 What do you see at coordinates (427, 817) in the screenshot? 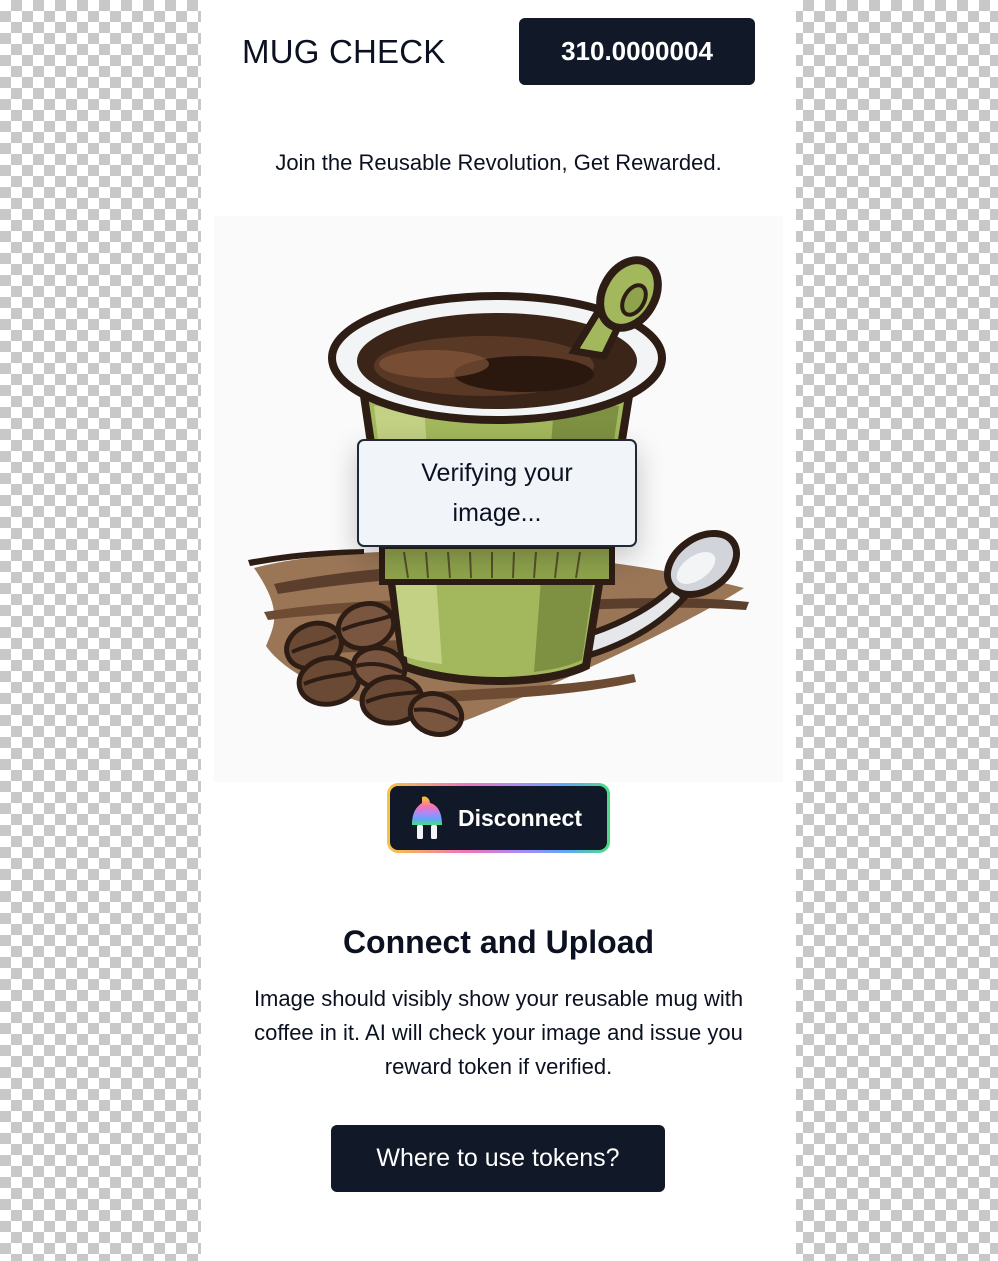
I see `plug-icon` at bounding box center [427, 817].